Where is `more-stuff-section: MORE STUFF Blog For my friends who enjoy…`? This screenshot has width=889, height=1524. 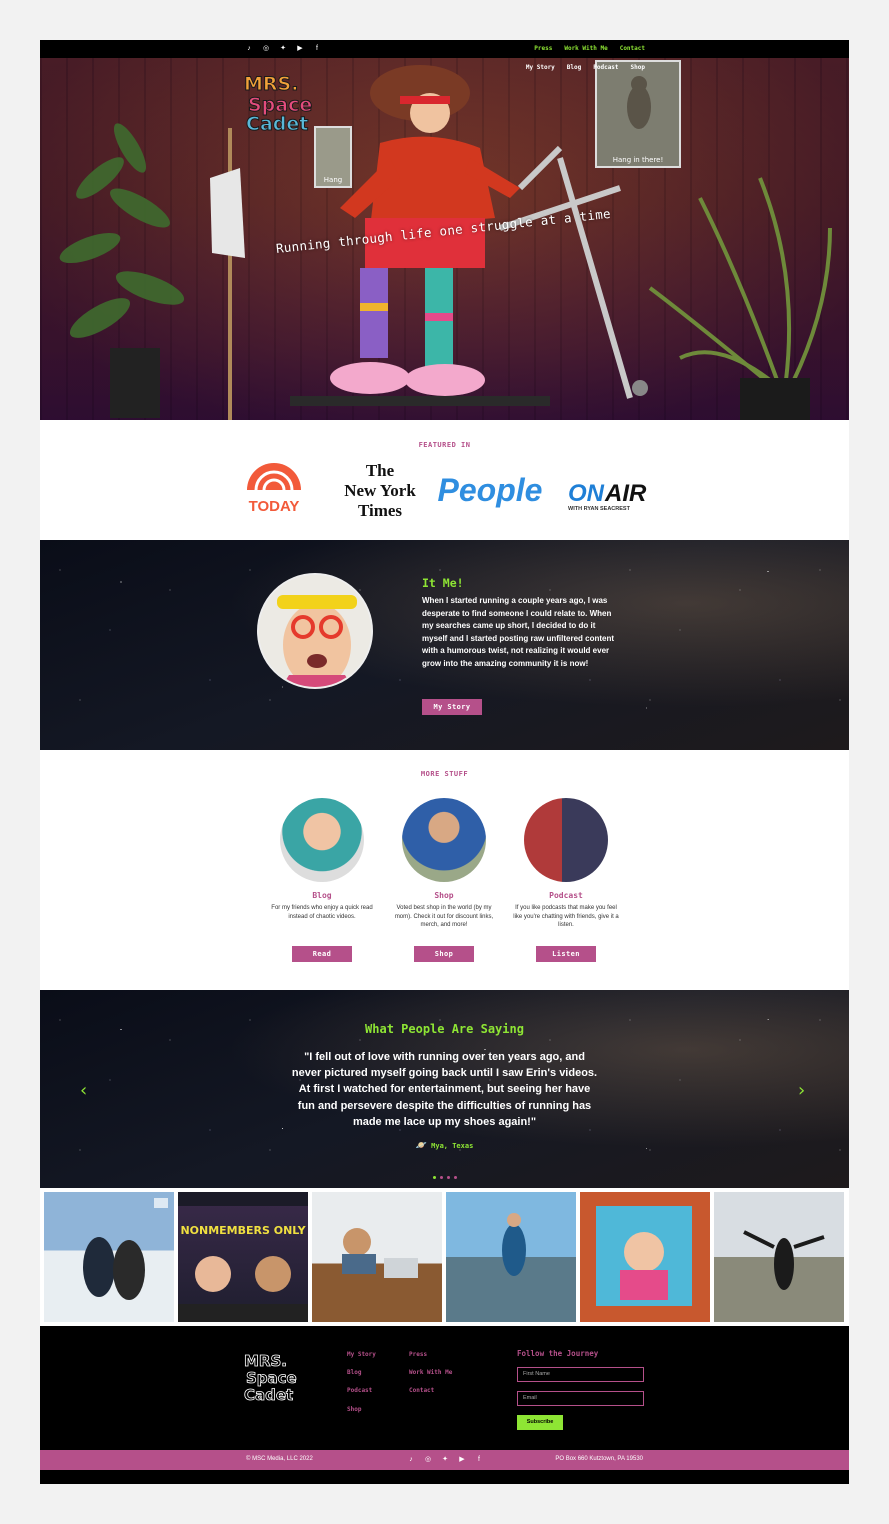
more-stuff-section: MORE STUFF Blog For my friends who enjoy… is located at coordinates (444, 870).